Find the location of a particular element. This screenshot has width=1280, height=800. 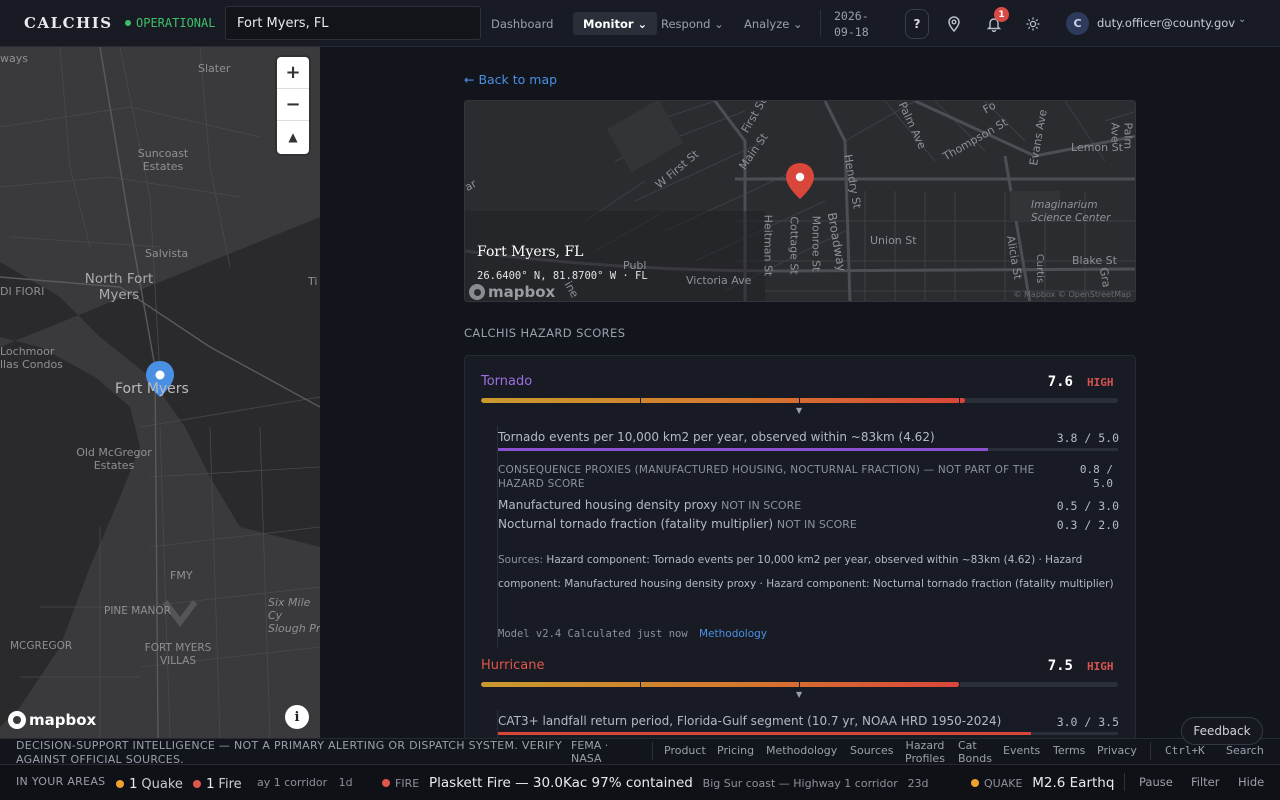

map-label-ti: Ti is located at coordinates (313, 281).